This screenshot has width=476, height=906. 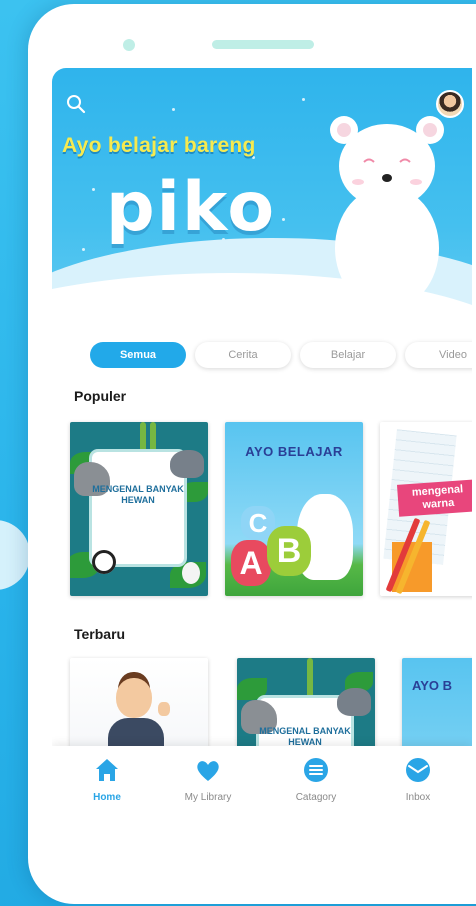 I want to click on nav-label: Inbox, so click(x=418, y=797).